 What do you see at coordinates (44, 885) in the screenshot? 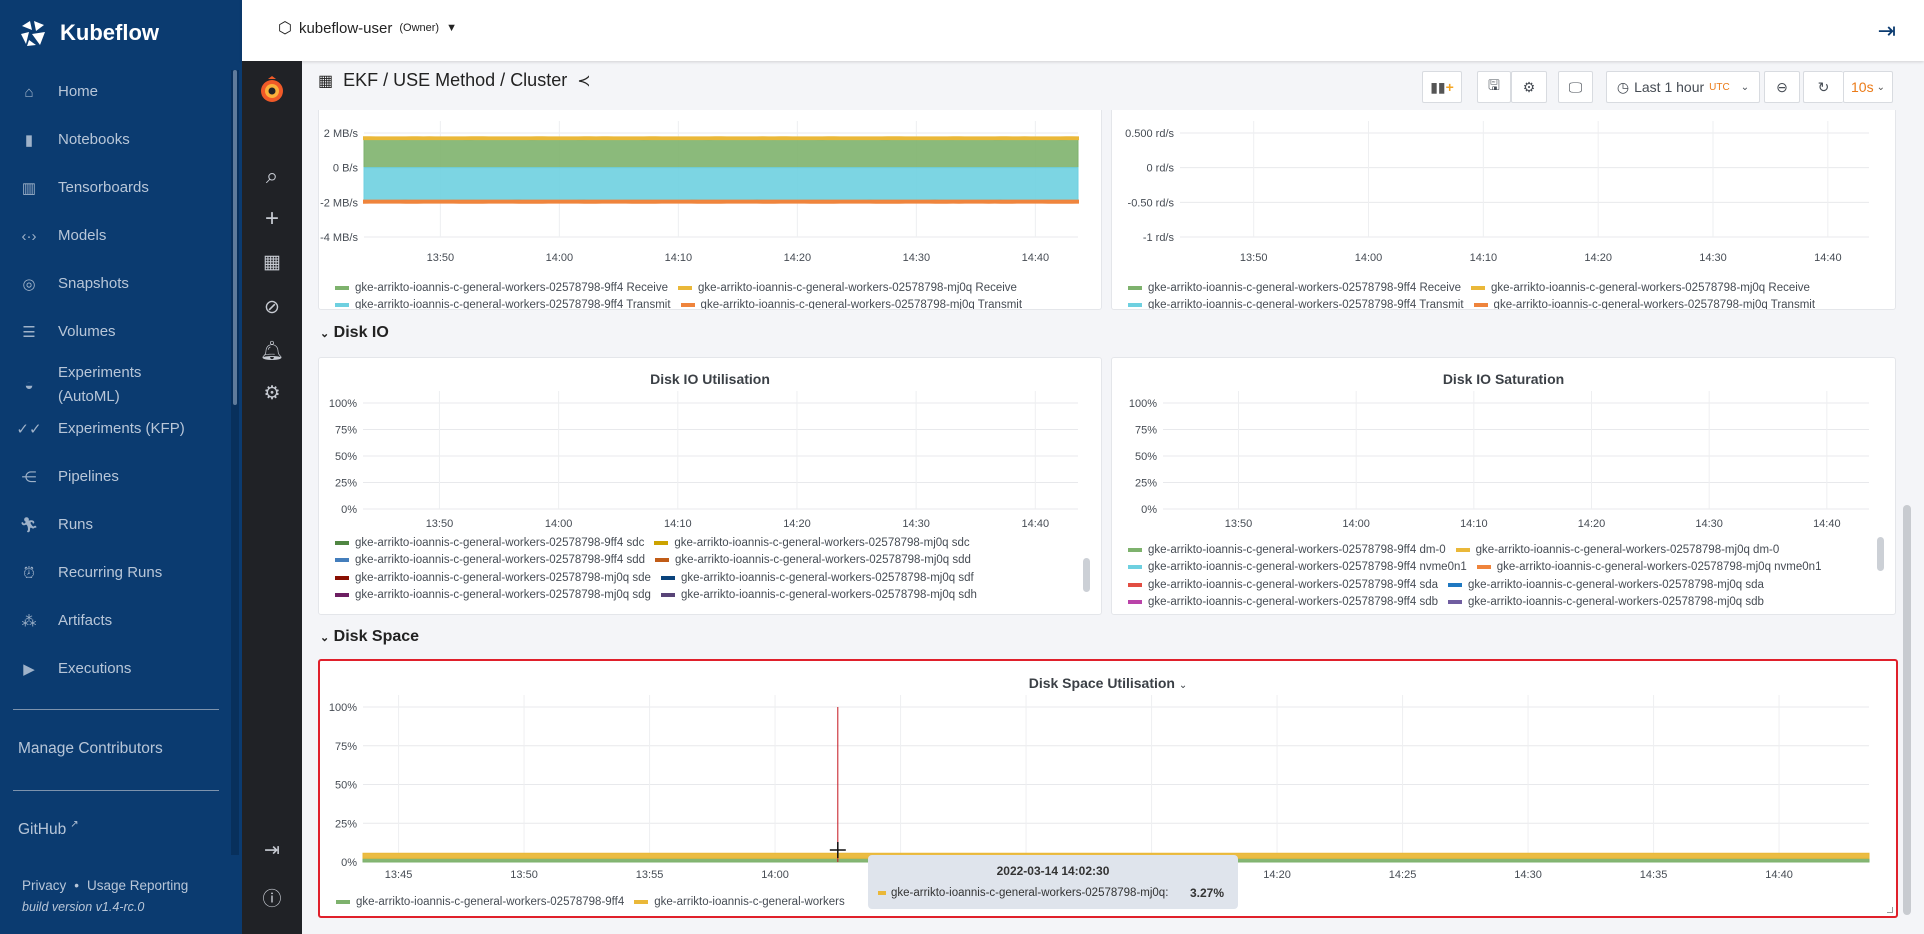
I see `privacy-link: Privacy` at bounding box center [44, 885].